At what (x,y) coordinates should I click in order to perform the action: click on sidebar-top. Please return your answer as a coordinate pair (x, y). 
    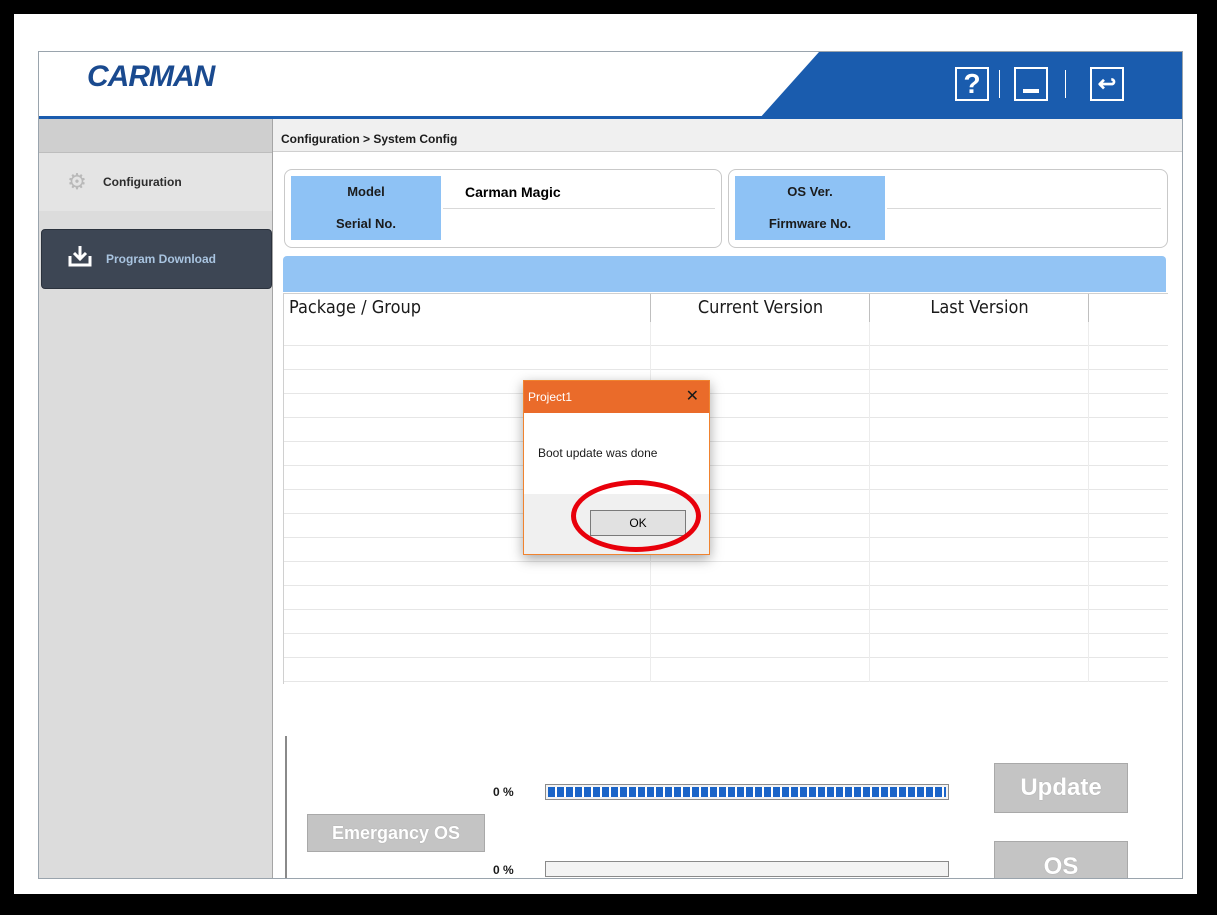
    Looking at the image, I should click on (155, 136).